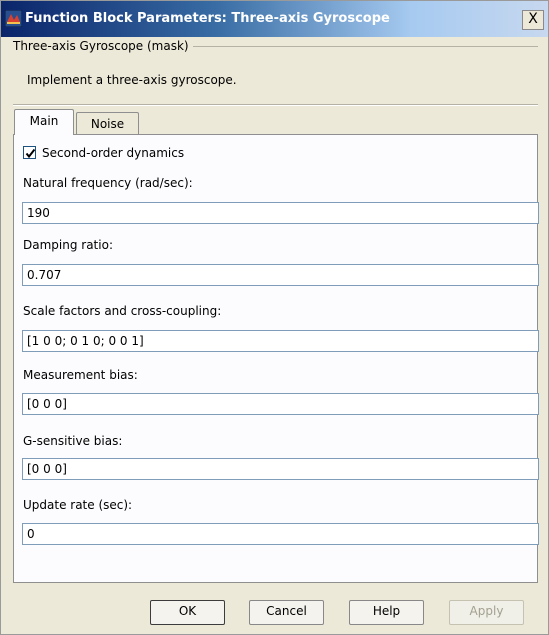 This screenshot has width=549, height=635. Describe the element at coordinates (486, 612) in the screenshot. I see `apply-button: Apply` at that location.